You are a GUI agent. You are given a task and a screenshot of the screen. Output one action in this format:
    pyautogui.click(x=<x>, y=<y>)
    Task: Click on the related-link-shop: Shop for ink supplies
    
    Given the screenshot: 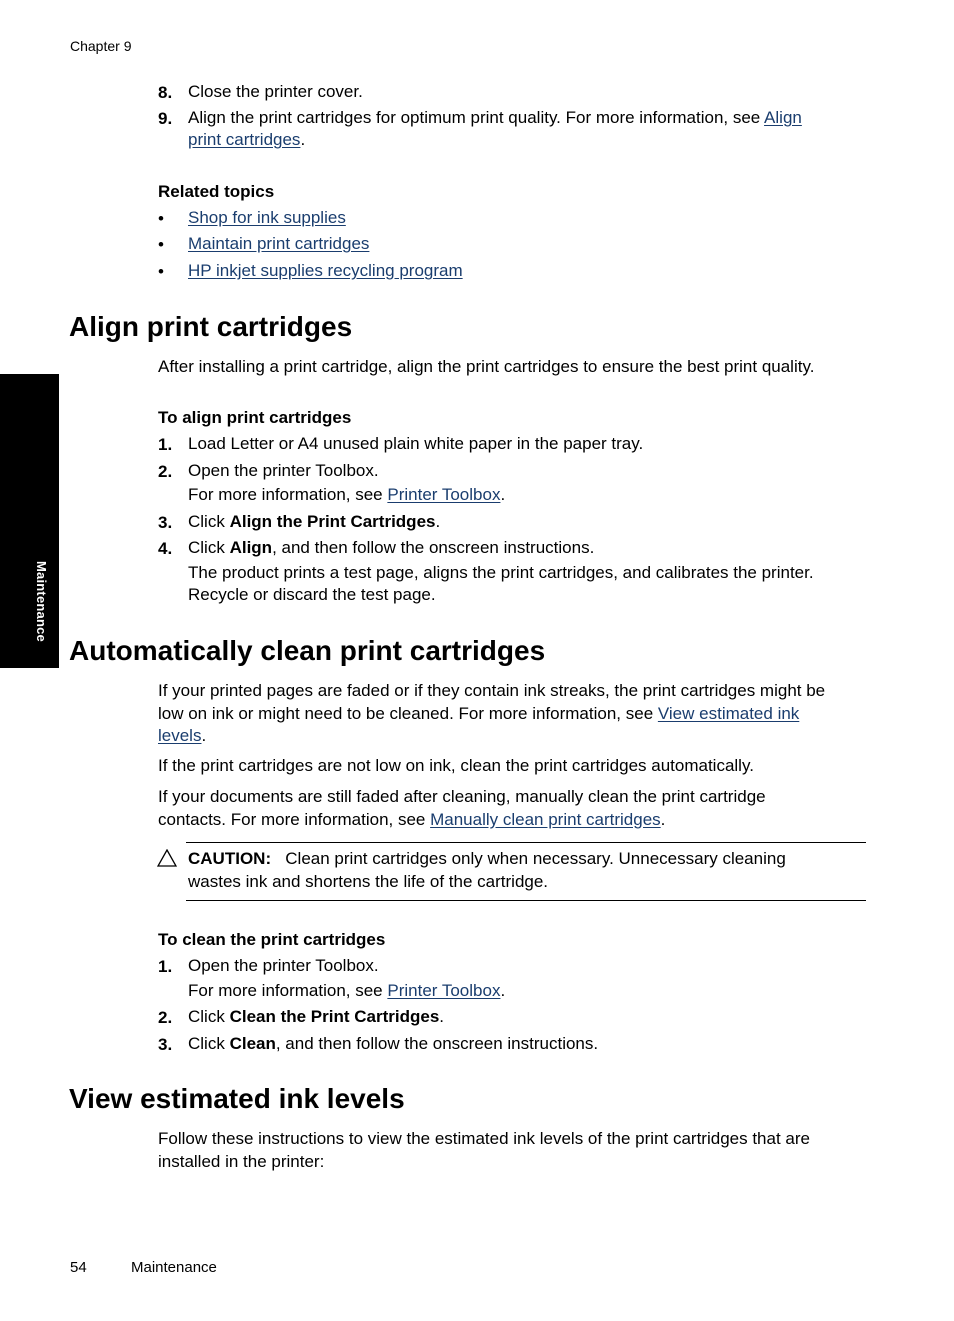 What is the action you would take?
    pyautogui.click(x=267, y=218)
    